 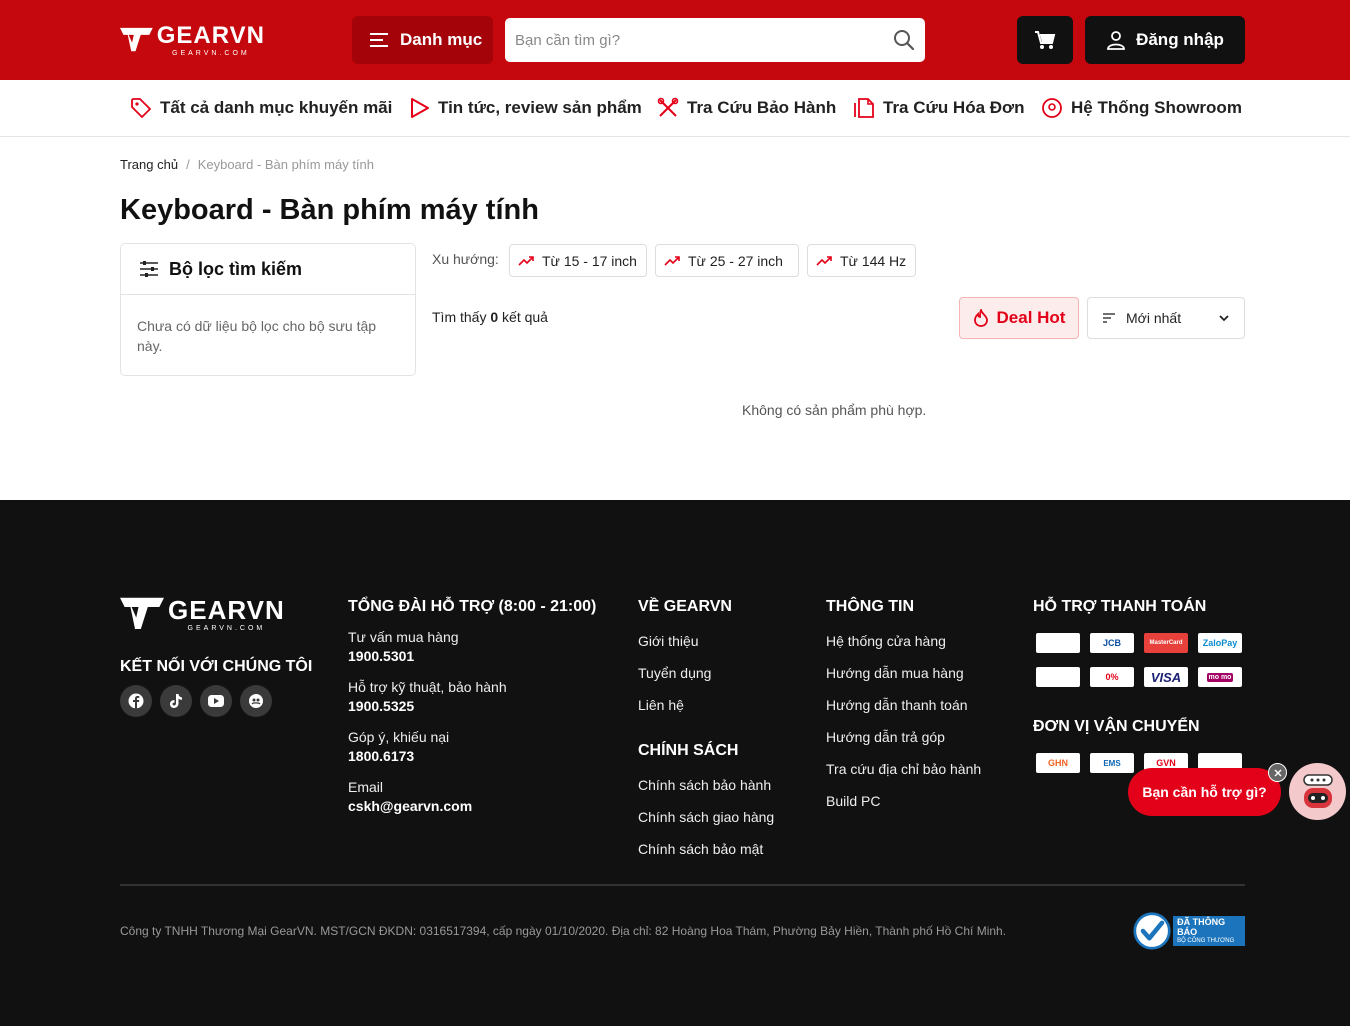 What do you see at coordinates (674, 673) in the screenshot?
I see `footer-link-careers: Tuyển dụng` at bounding box center [674, 673].